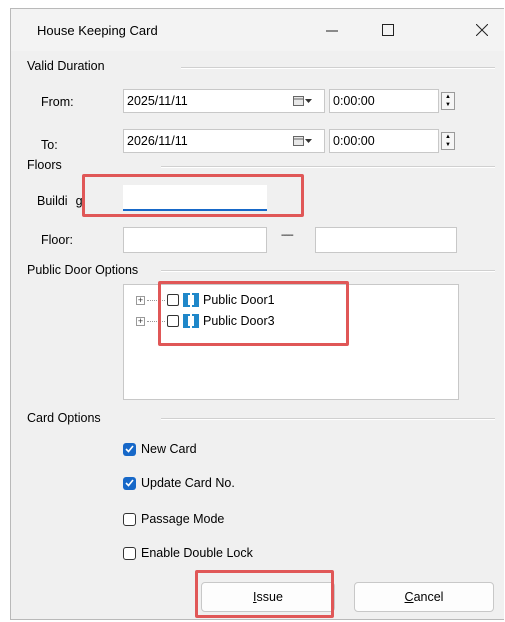  Describe the element at coordinates (49, 145) in the screenshot. I see `to-label: To:` at that location.